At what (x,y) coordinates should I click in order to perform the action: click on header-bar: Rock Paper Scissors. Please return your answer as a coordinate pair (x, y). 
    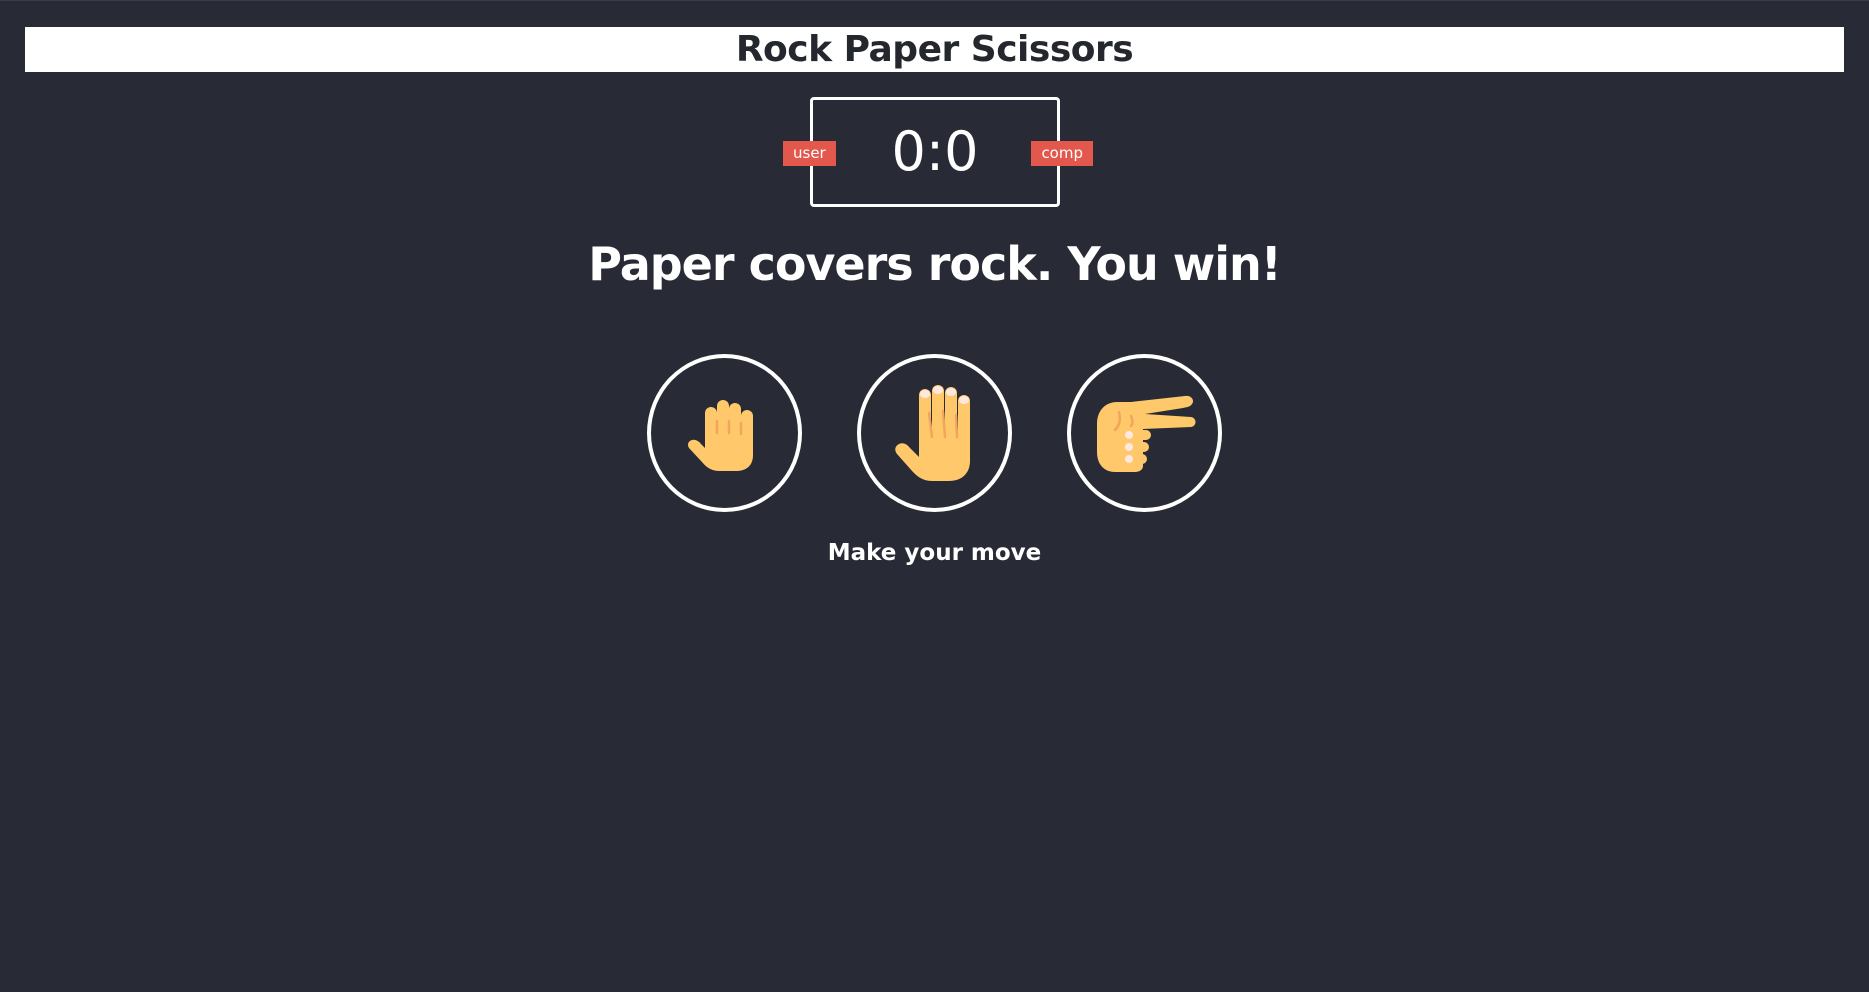
    Looking at the image, I should click on (934, 49).